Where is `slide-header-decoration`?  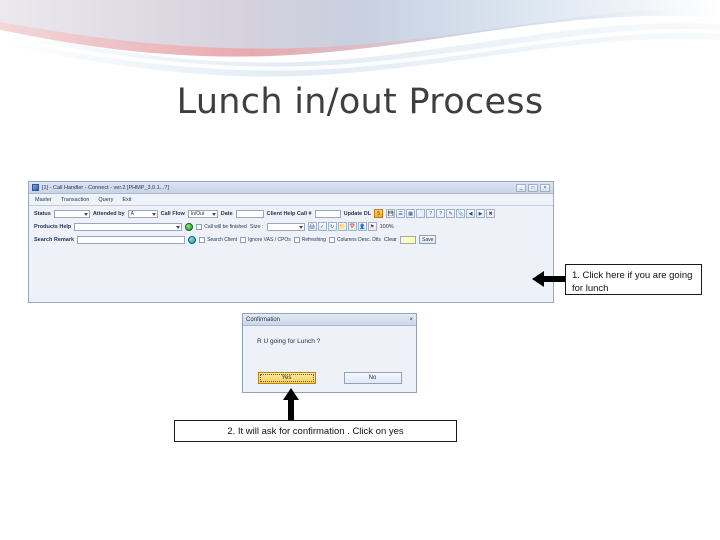 slide-header-decoration is located at coordinates (360, 39).